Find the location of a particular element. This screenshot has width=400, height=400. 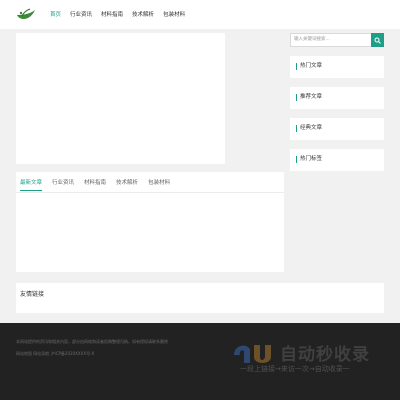

nav-item-tech-analysis: 技术解析 is located at coordinates (143, 14).